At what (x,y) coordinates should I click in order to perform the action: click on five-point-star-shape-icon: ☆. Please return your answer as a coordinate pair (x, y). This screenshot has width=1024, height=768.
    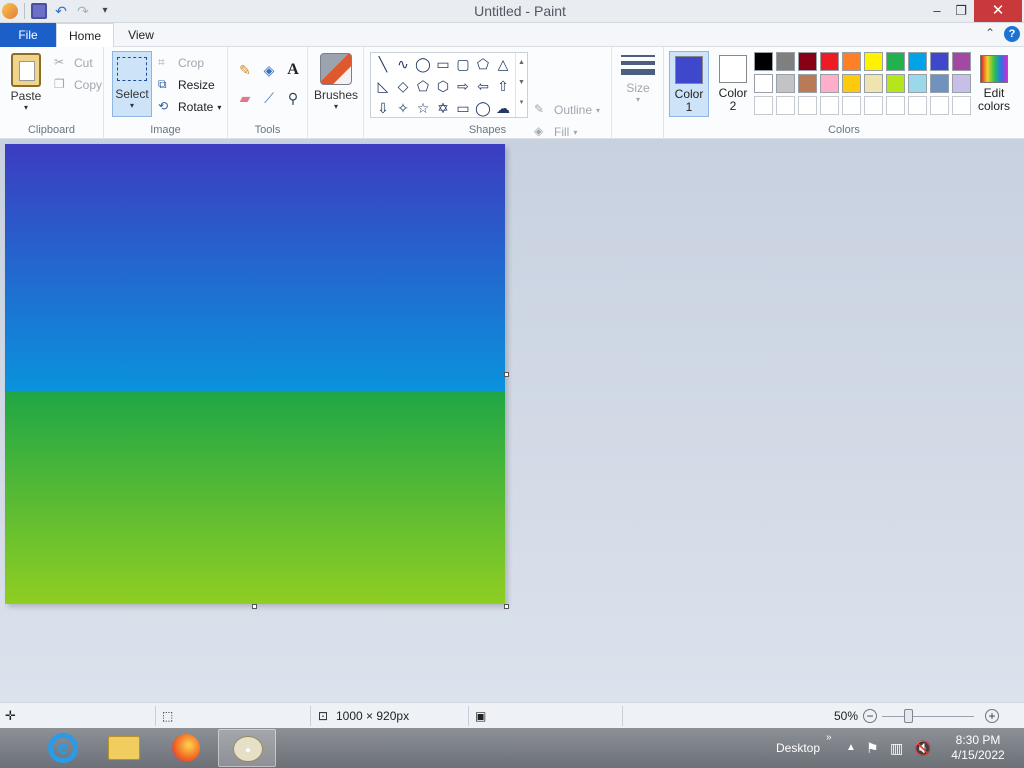
    Looking at the image, I should click on (423, 108).